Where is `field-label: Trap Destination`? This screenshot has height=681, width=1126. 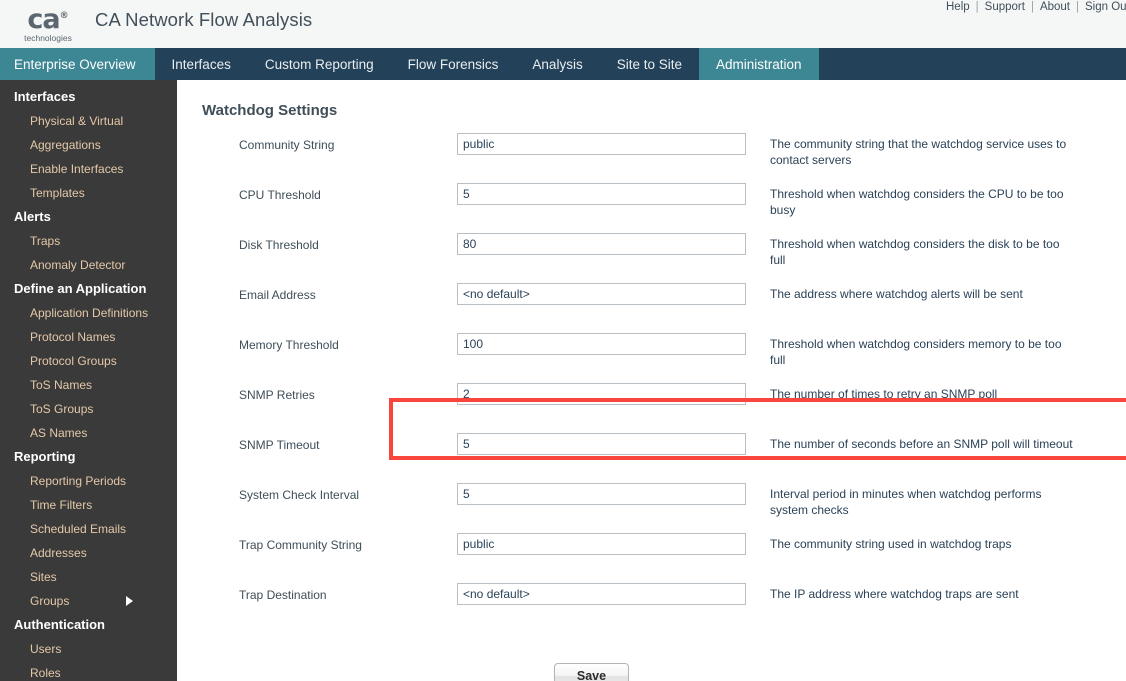 field-label: Trap Destination is located at coordinates (283, 595).